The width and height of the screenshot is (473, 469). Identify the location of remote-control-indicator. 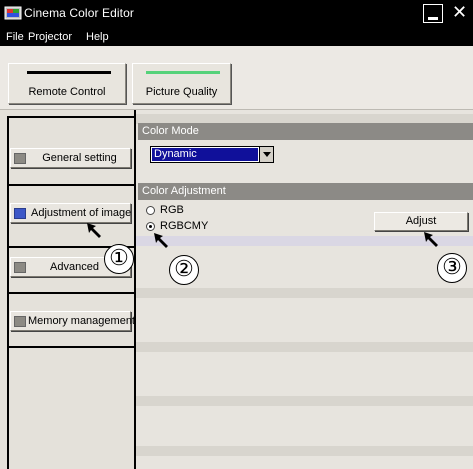
(69, 72).